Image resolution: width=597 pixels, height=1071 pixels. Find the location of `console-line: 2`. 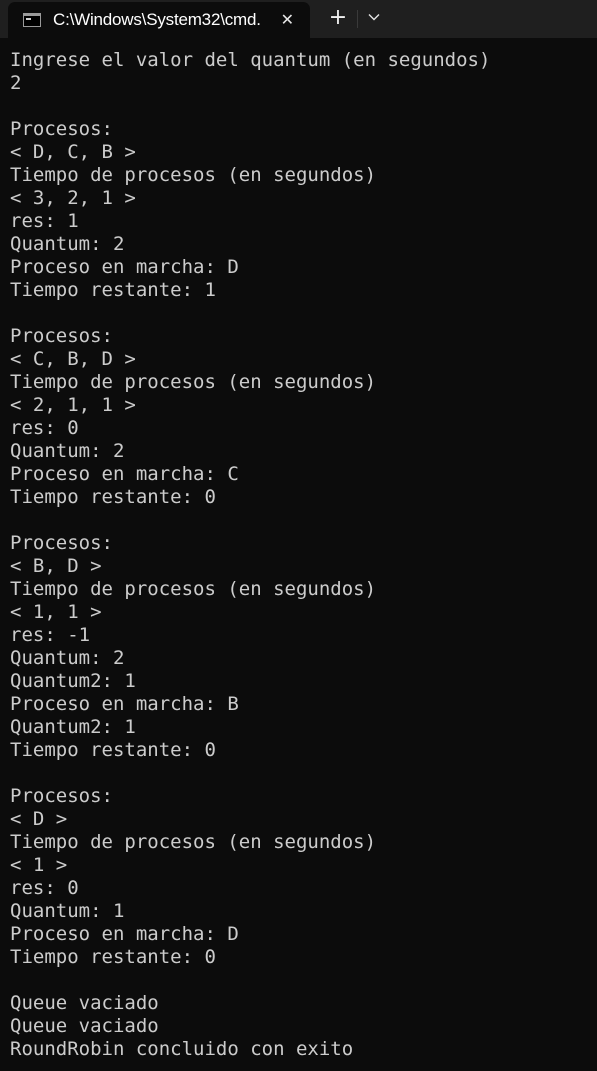

console-line: 2 is located at coordinates (16, 83).